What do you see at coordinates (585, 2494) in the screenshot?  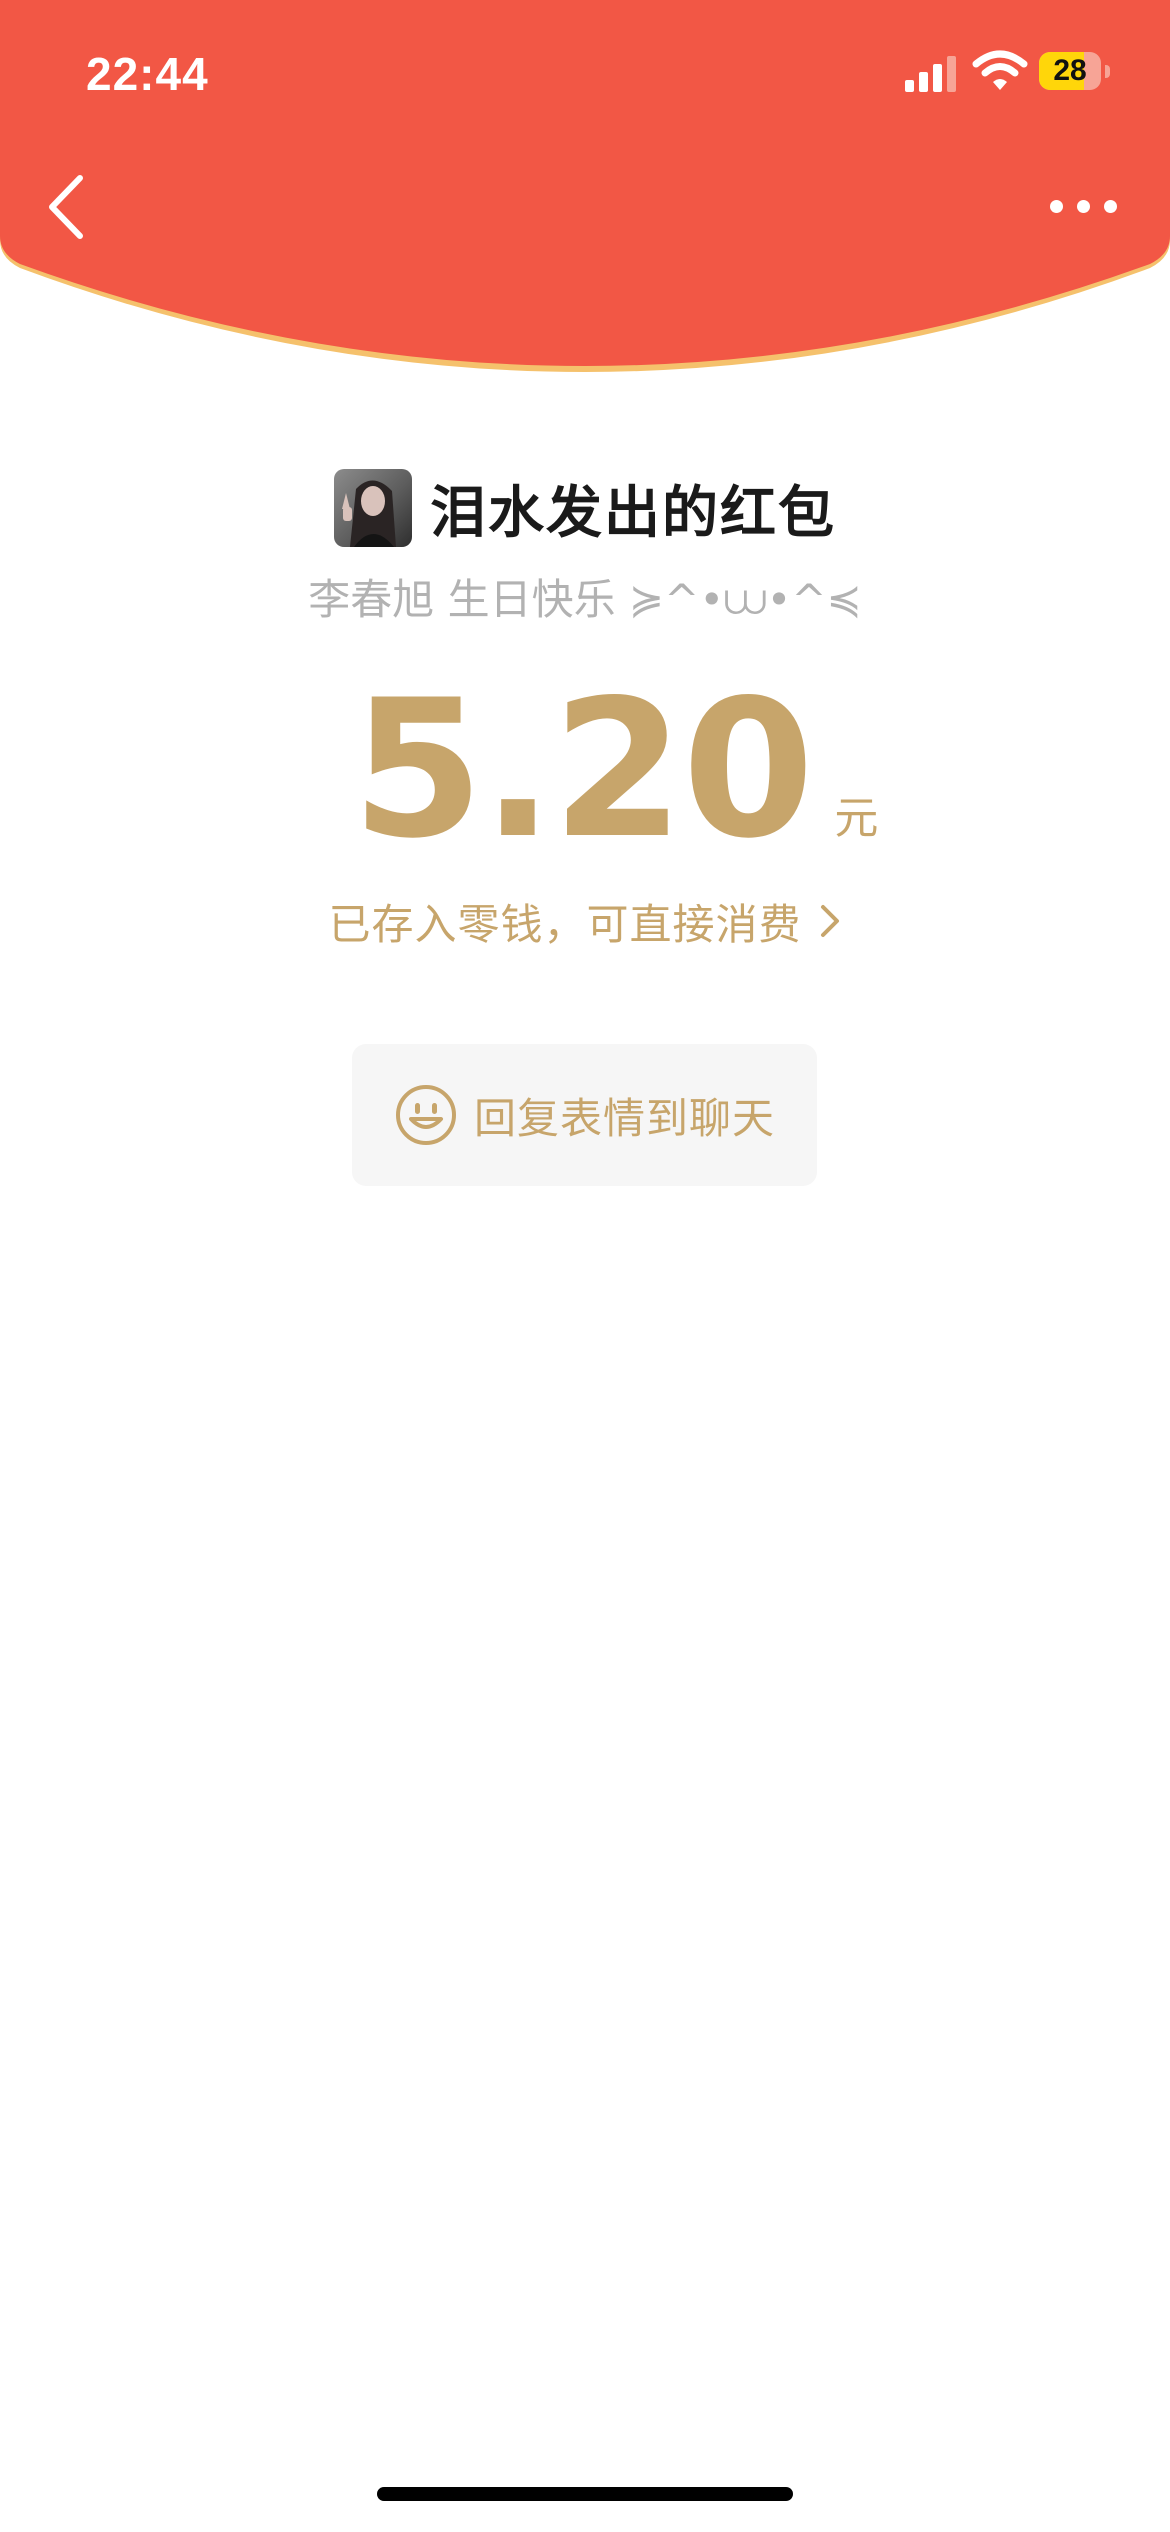 I see `home-indicator` at bounding box center [585, 2494].